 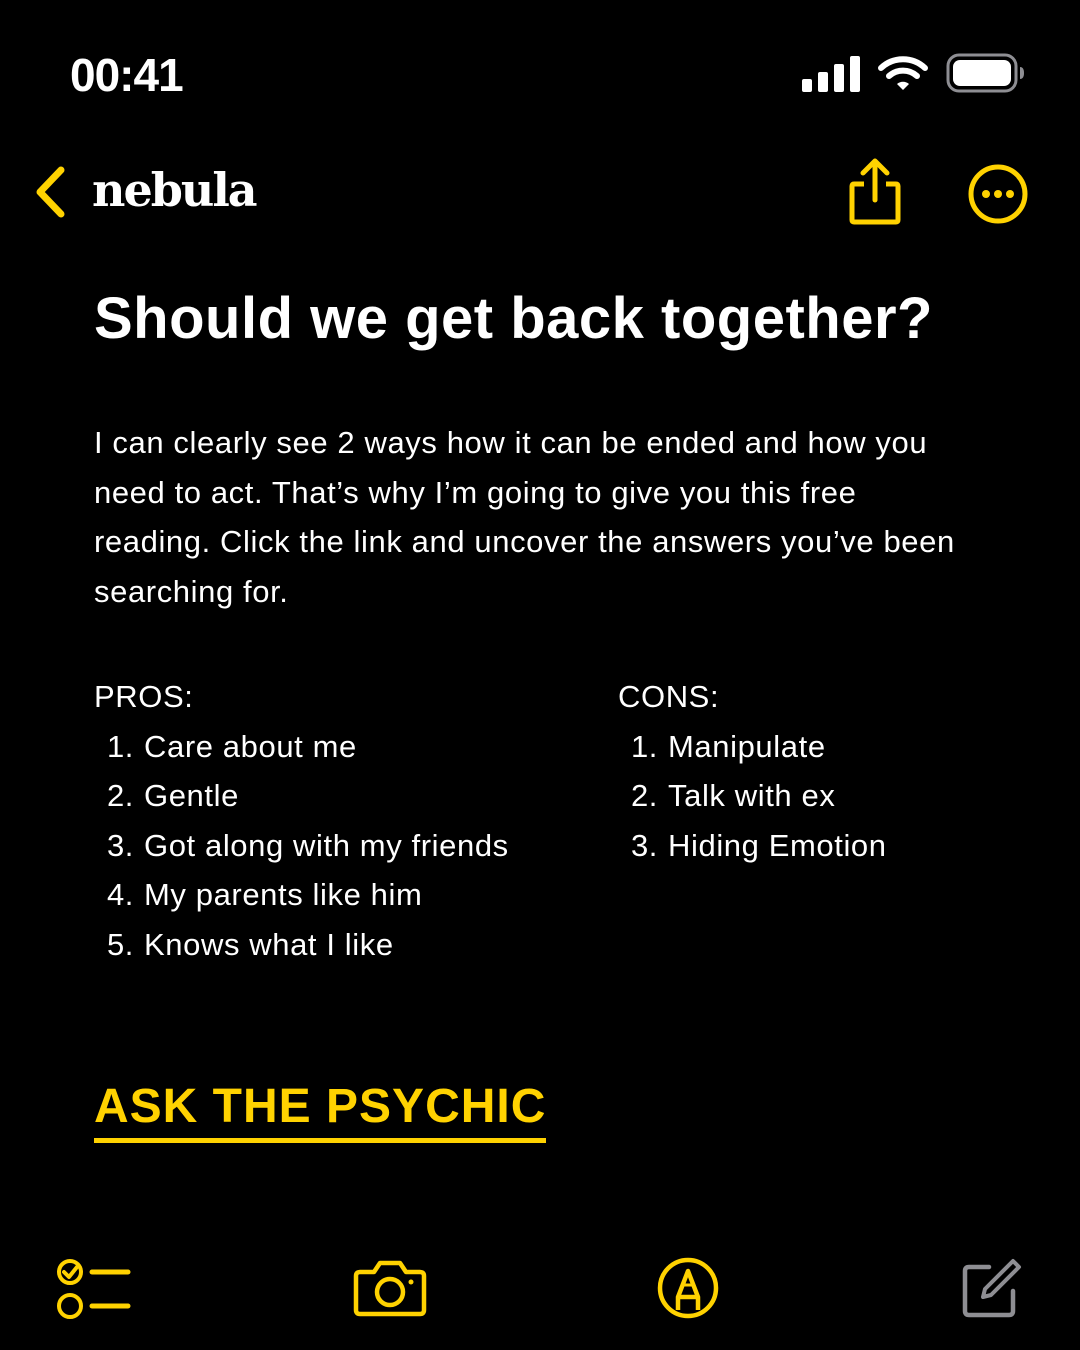 What do you see at coordinates (250, 746) in the screenshot?
I see `list-item-text: Care about me` at bounding box center [250, 746].